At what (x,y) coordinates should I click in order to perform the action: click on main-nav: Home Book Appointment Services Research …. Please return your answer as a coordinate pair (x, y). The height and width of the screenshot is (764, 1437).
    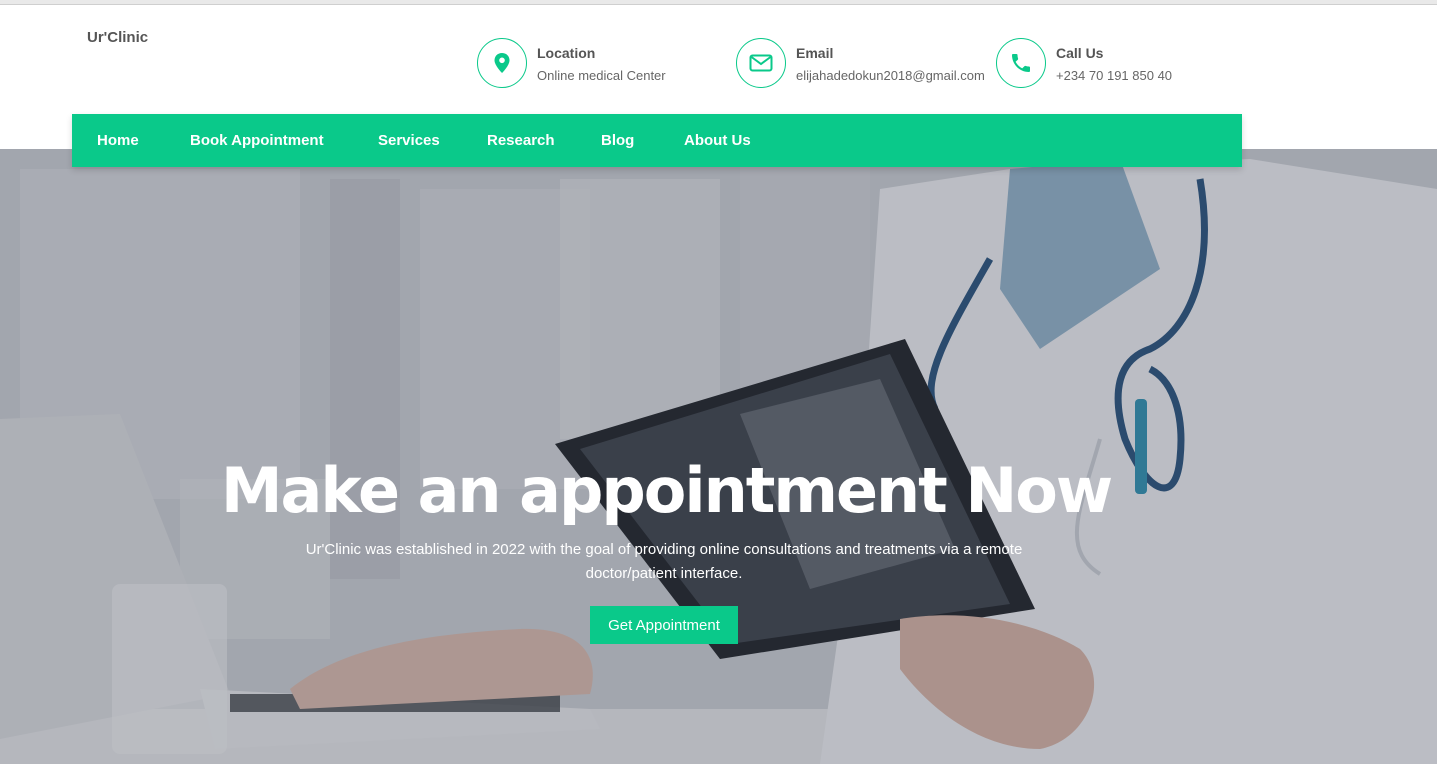
    Looking at the image, I should click on (657, 140).